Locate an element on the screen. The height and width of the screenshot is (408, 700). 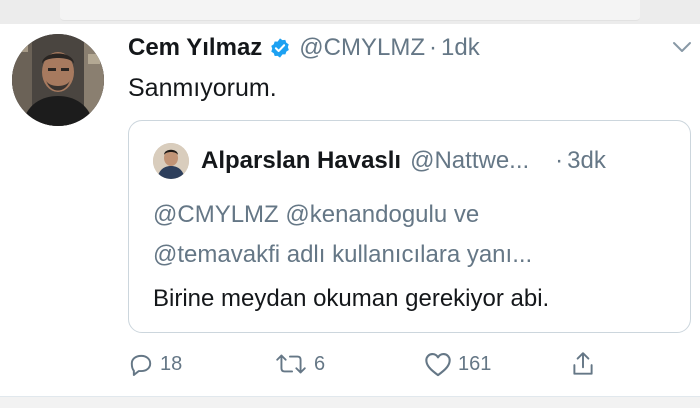
like-icon is located at coordinates (438, 365).